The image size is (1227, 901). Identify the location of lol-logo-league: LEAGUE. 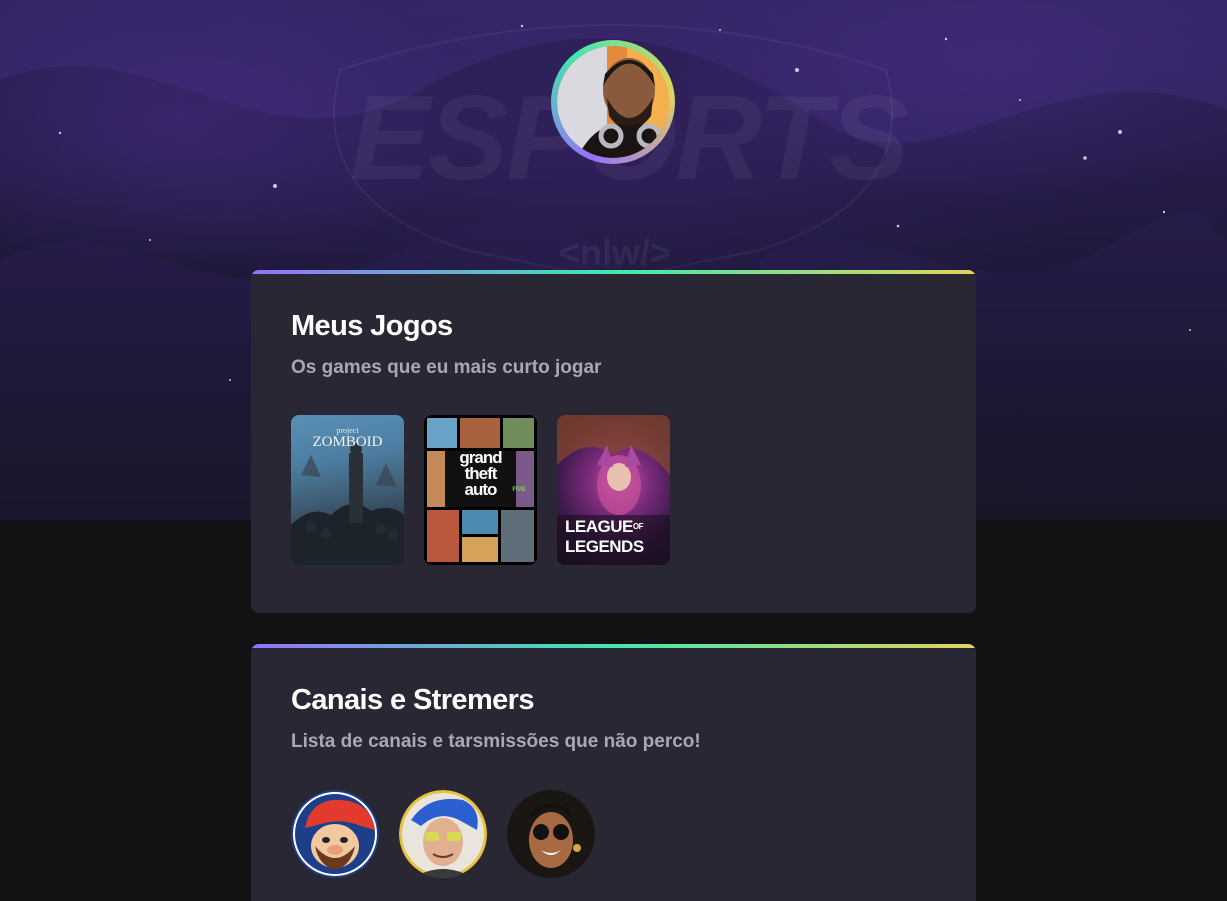
(599, 526).